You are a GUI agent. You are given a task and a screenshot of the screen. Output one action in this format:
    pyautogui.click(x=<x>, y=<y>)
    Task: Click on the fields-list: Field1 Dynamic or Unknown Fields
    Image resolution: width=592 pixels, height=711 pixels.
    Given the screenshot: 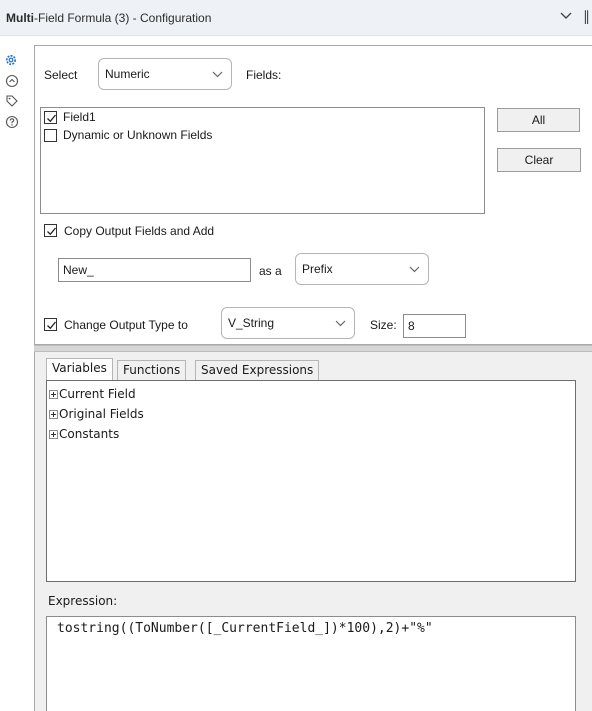 What is the action you would take?
    pyautogui.click(x=262, y=160)
    